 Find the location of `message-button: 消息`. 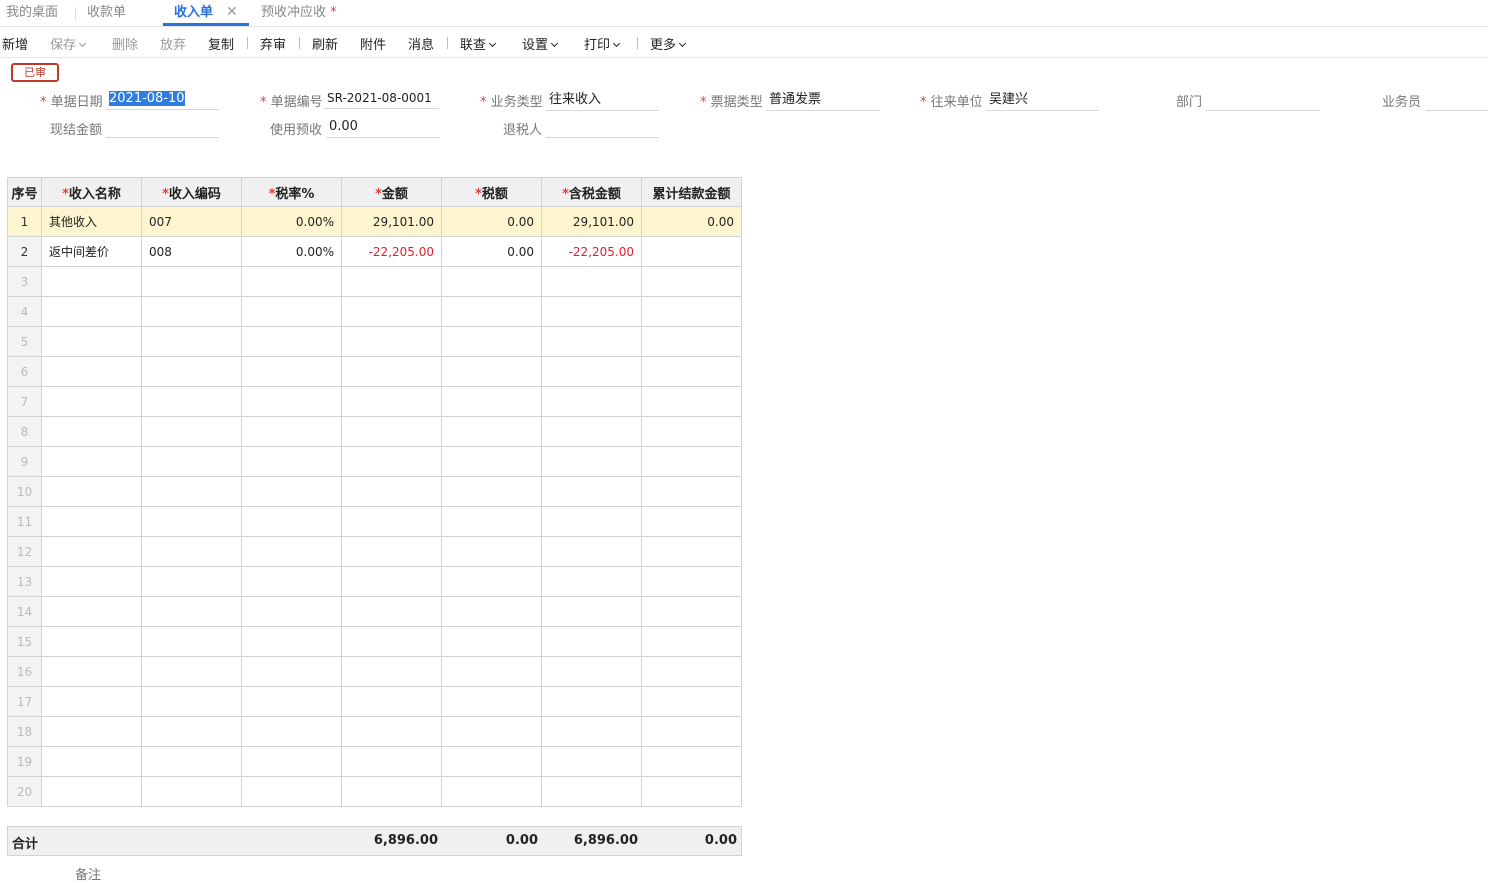

message-button: 消息 is located at coordinates (421, 43).